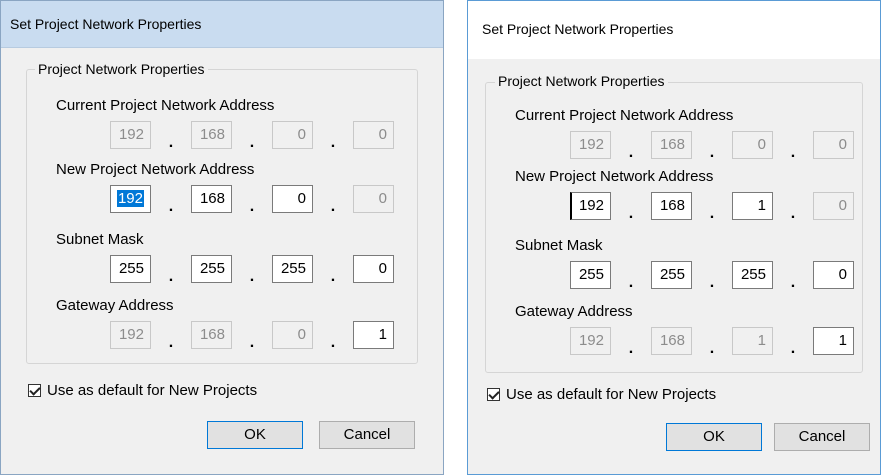 The image size is (881, 475). What do you see at coordinates (712, 207) in the screenshot?
I see `new-address-field: 192. 168. 1. 0` at bounding box center [712, 207].